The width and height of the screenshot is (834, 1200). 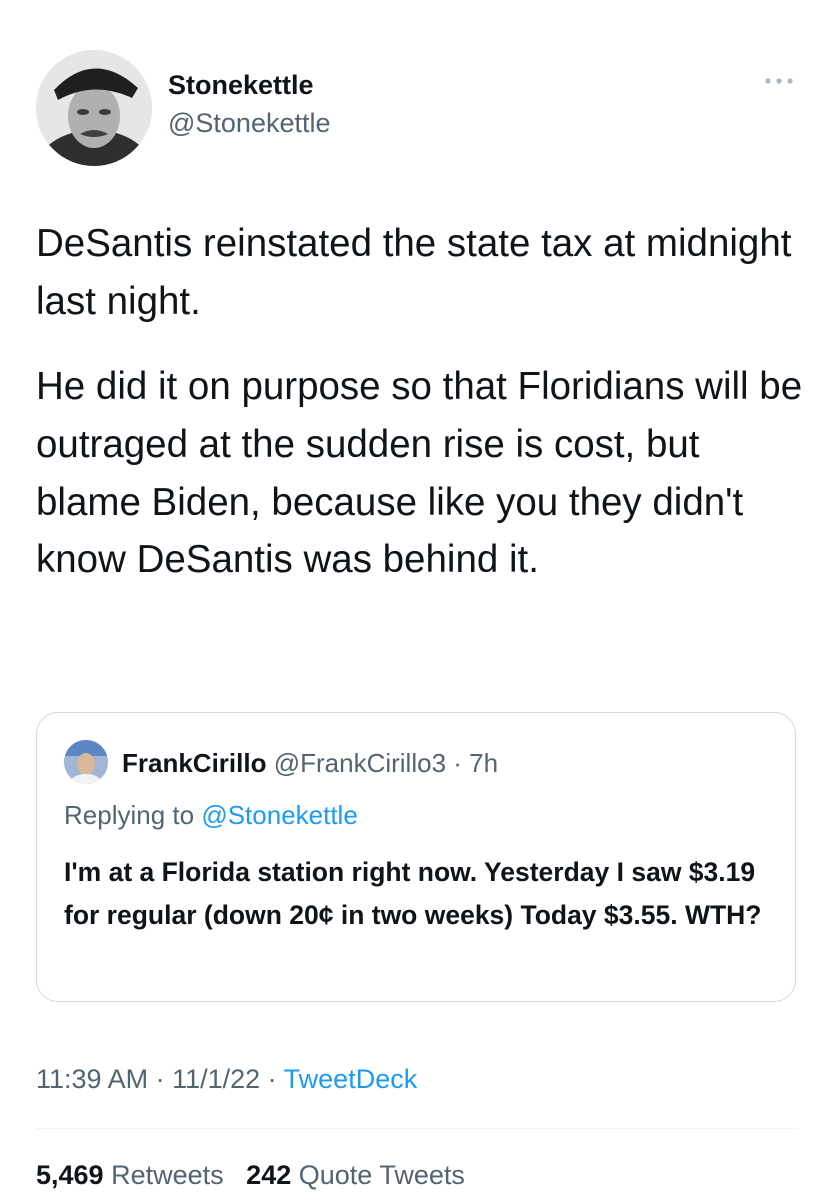 I want to click on author-display-name: Stonekettle, so click(x=241, y=85).